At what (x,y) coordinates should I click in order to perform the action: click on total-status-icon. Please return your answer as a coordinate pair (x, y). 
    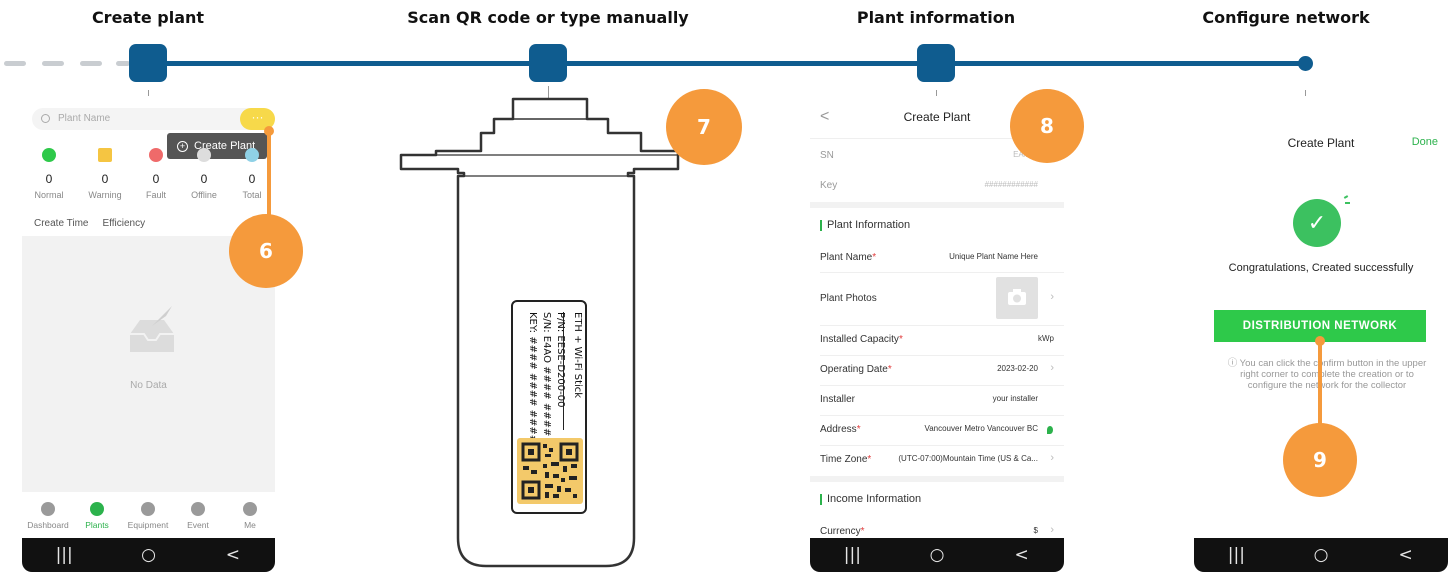
    Looking at the image, I should click on (252, 155).